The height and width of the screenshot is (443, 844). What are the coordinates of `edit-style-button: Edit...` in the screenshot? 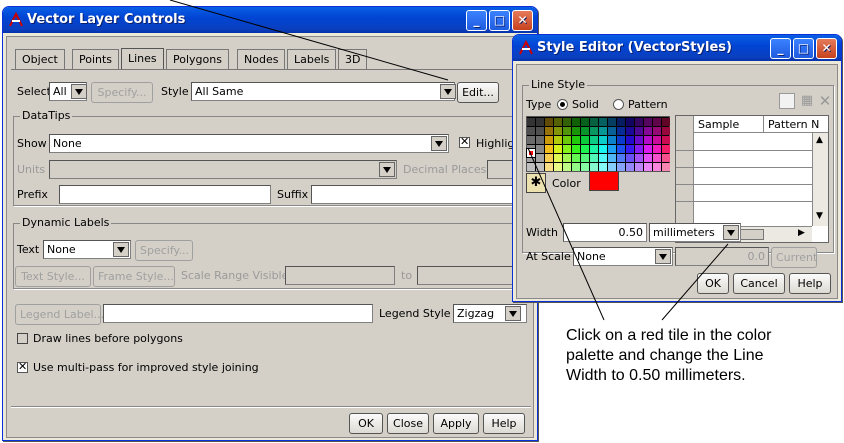 It's located at (478, 92).